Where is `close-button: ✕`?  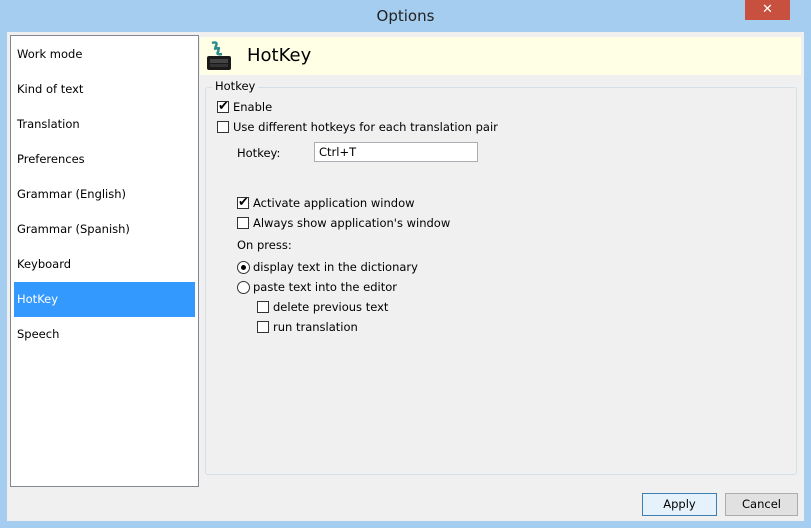 close-button: ✕ is located at coordinates (767, 10).